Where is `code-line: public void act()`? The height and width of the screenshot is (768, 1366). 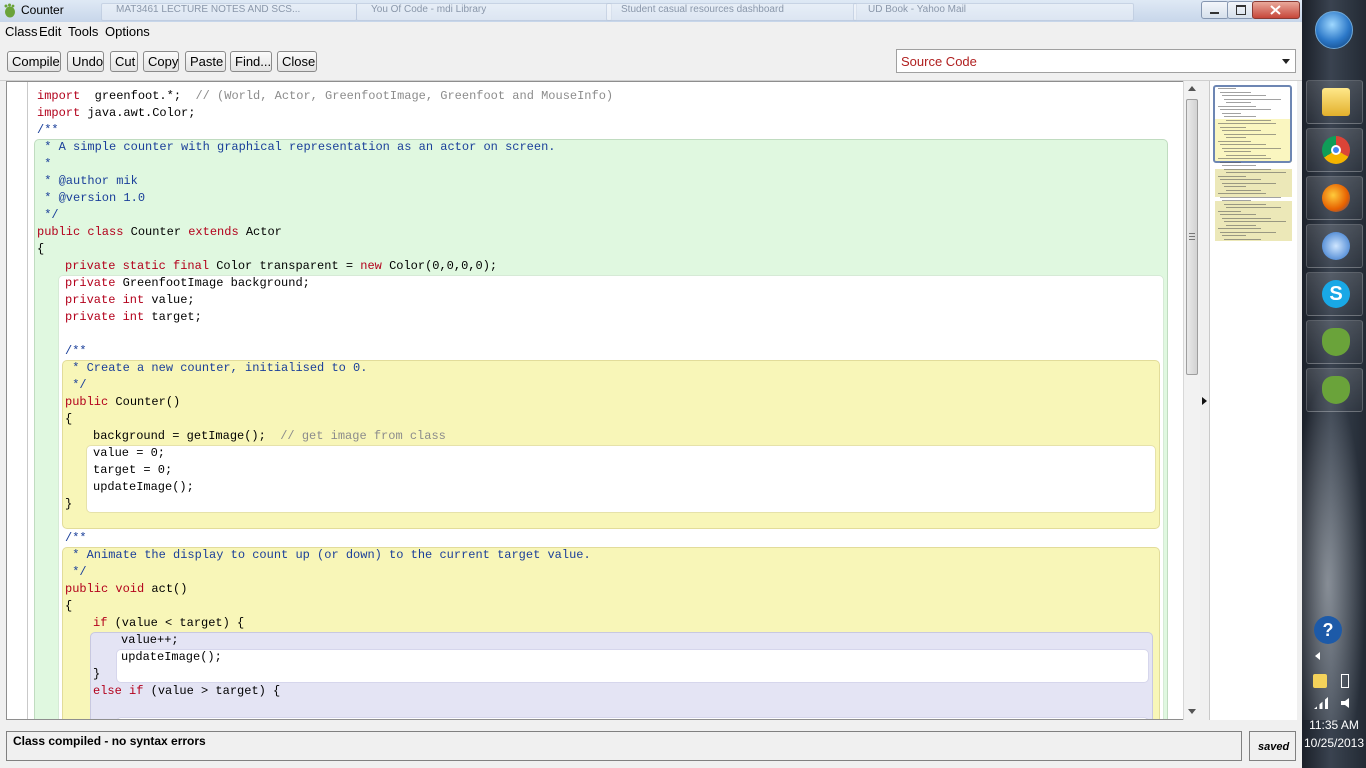 code-line: public void act() is located at coordinates (126, 589).